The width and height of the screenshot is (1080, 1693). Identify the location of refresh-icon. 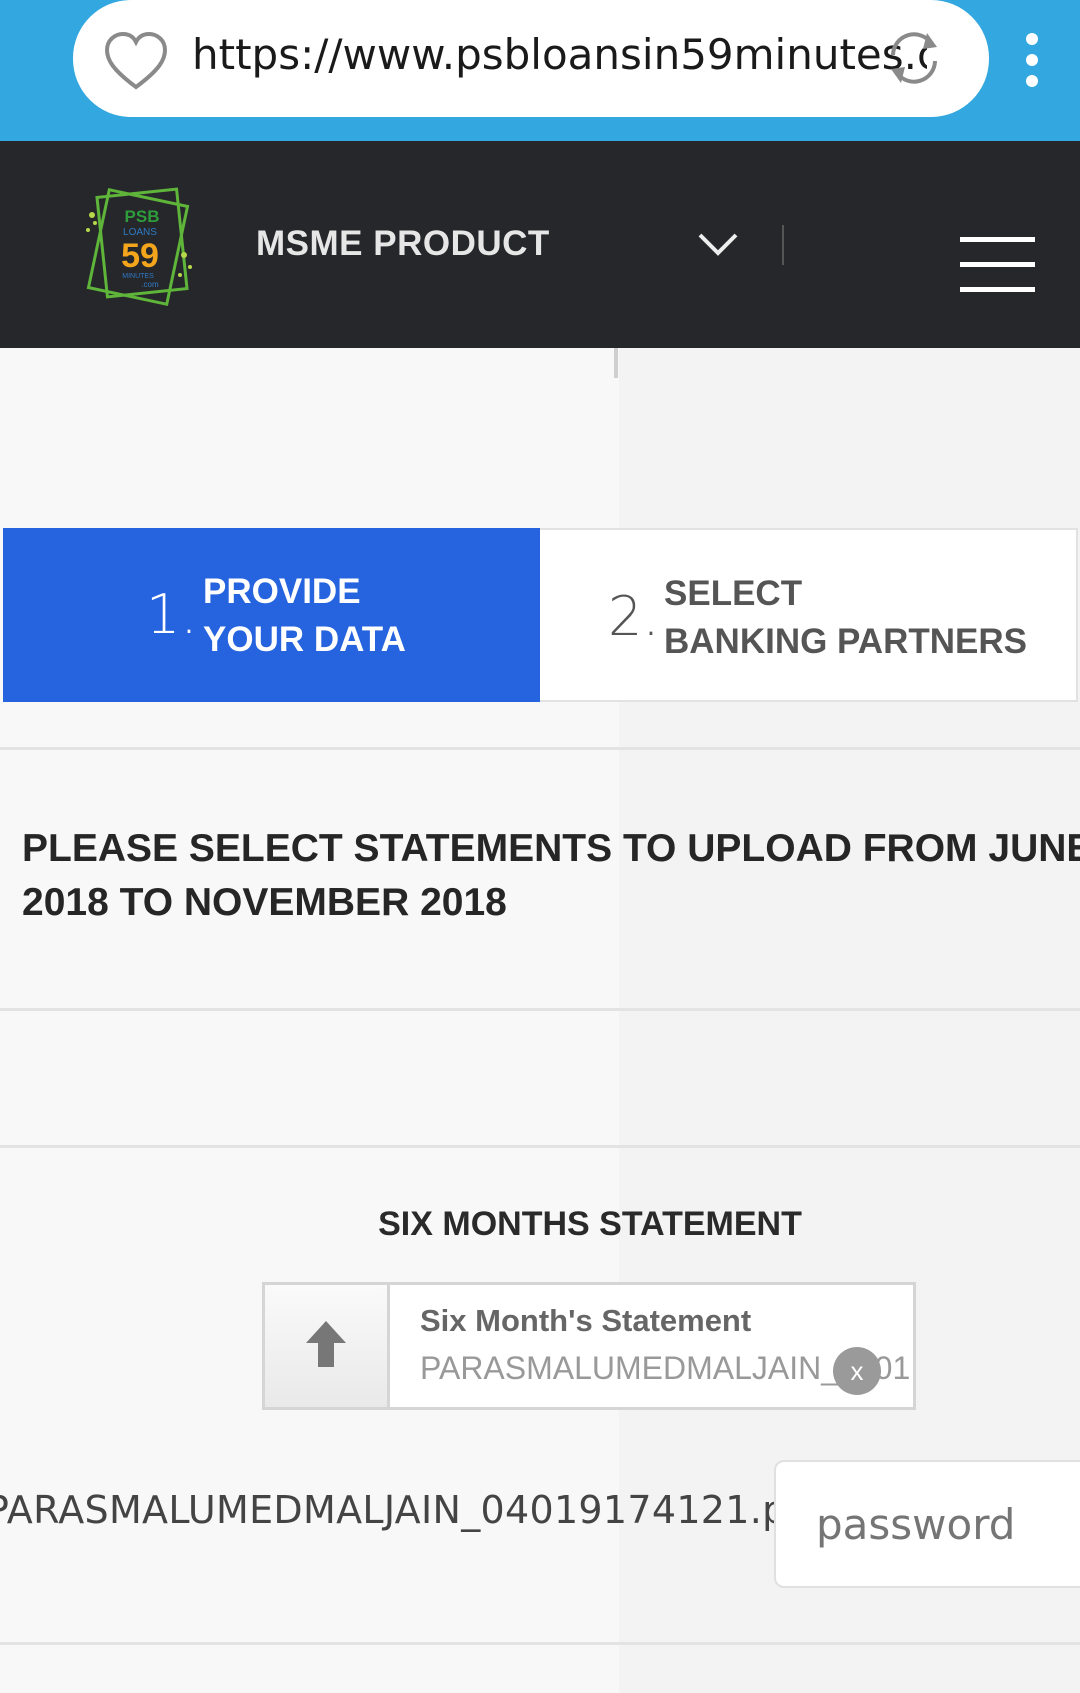
(914, 58).